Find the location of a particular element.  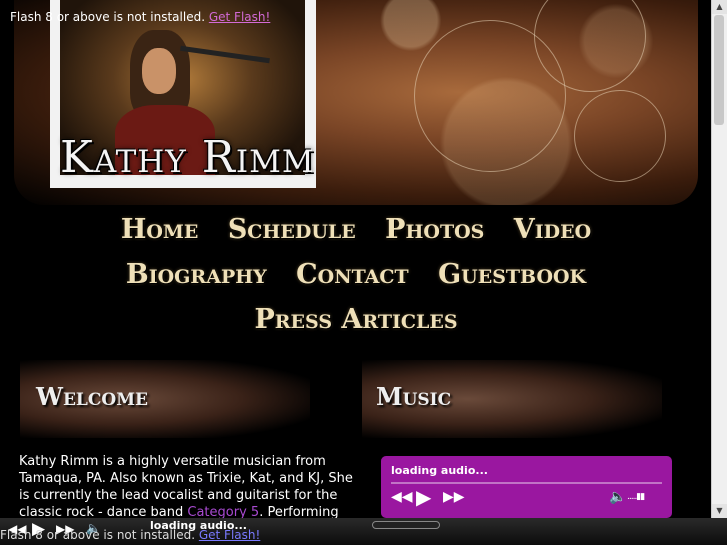

volume-slider: .....▮▮ is located at coordinates (636, 497).